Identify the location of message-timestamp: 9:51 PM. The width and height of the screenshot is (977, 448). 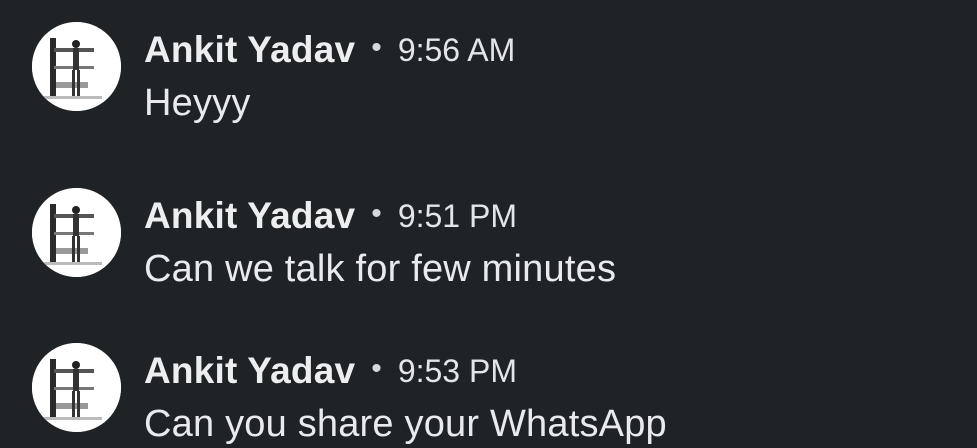
(457, 215).